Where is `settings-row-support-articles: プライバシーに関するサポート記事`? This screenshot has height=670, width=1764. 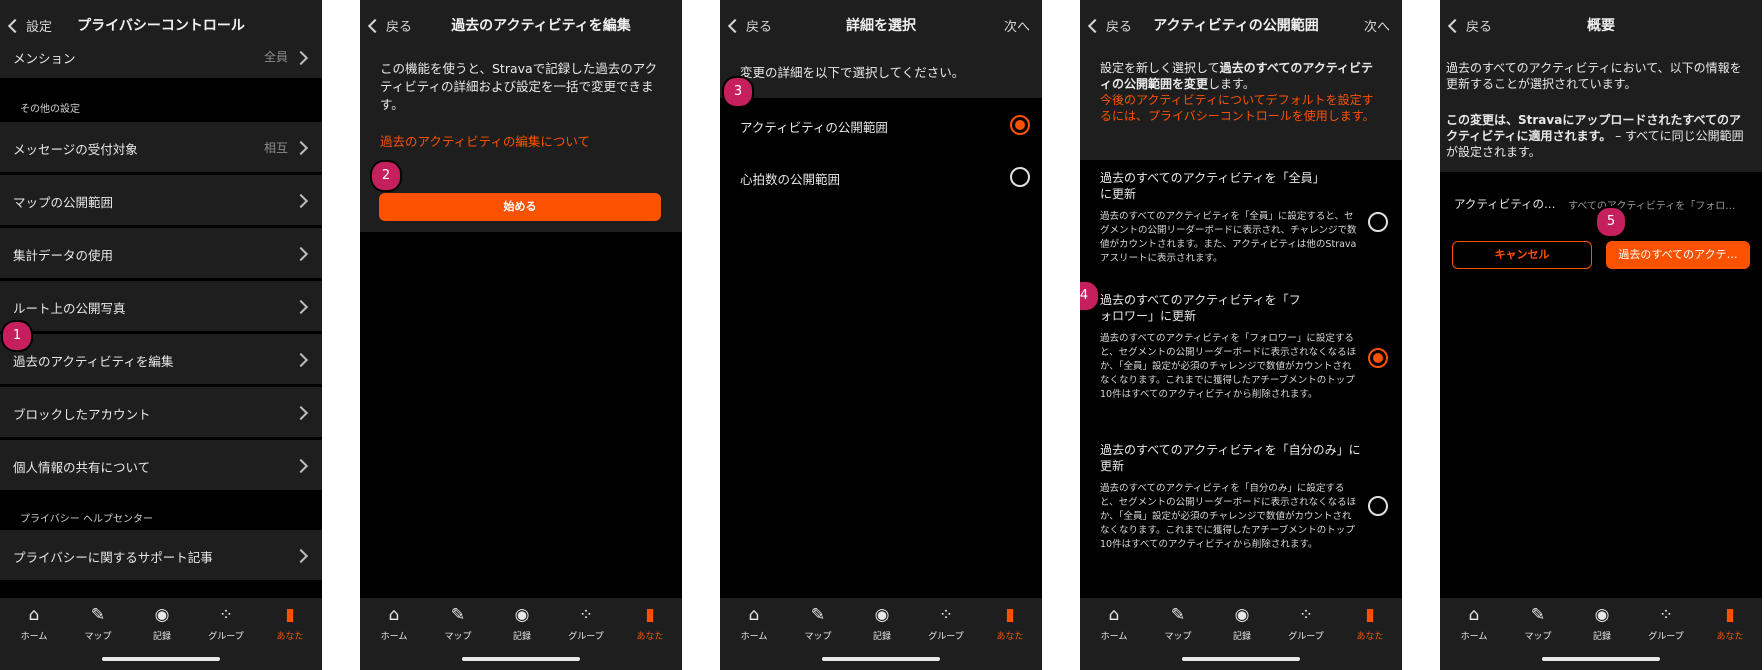 settings-row-support-articles: プライバシーに関するサポート記事 is located at coordinates (161, 555).